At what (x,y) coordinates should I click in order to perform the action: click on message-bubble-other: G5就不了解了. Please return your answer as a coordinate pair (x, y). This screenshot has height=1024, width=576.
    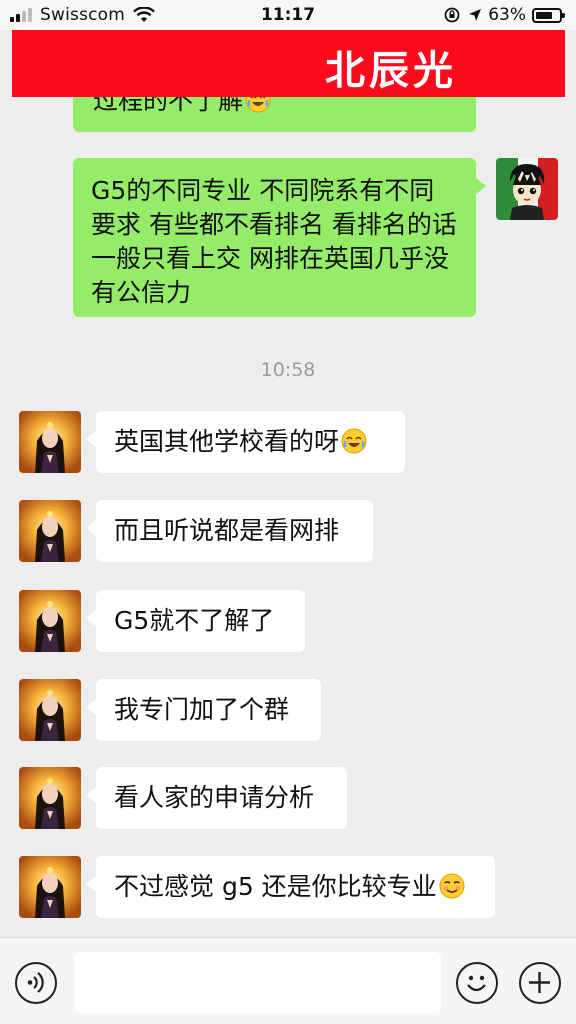
    Looking at the image, I should click on (195, 621).